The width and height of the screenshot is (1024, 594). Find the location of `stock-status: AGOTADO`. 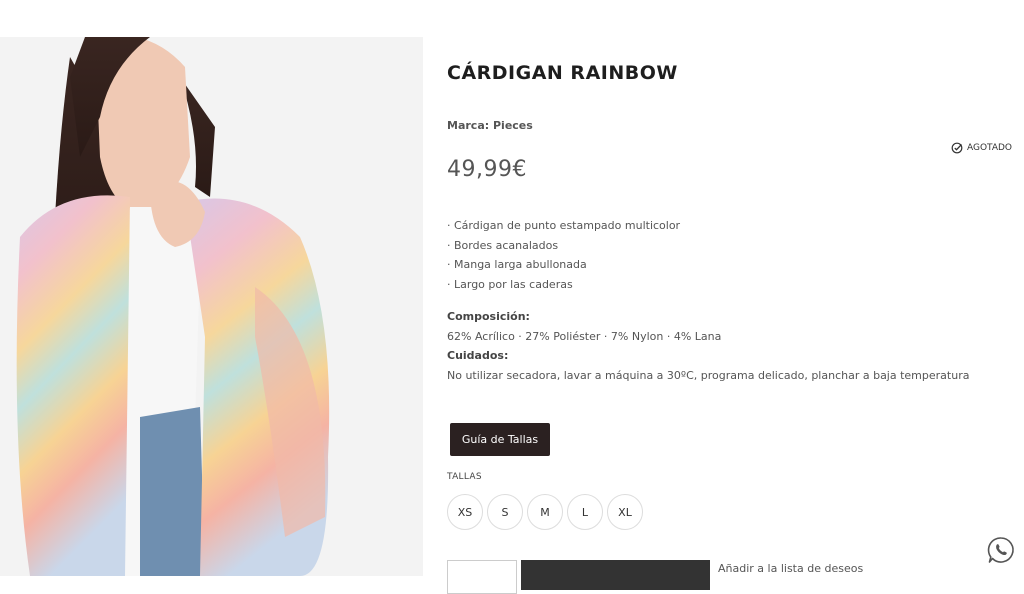

stock-status: AGOTADO is located at coordinates (981, 148).